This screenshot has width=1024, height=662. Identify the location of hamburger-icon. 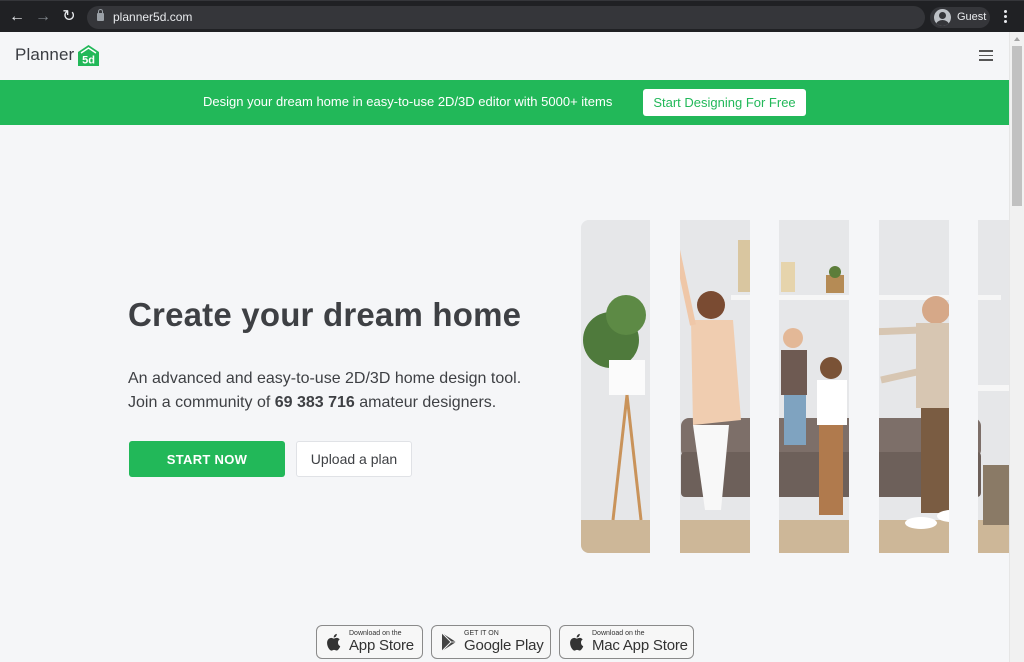
(986, 55).